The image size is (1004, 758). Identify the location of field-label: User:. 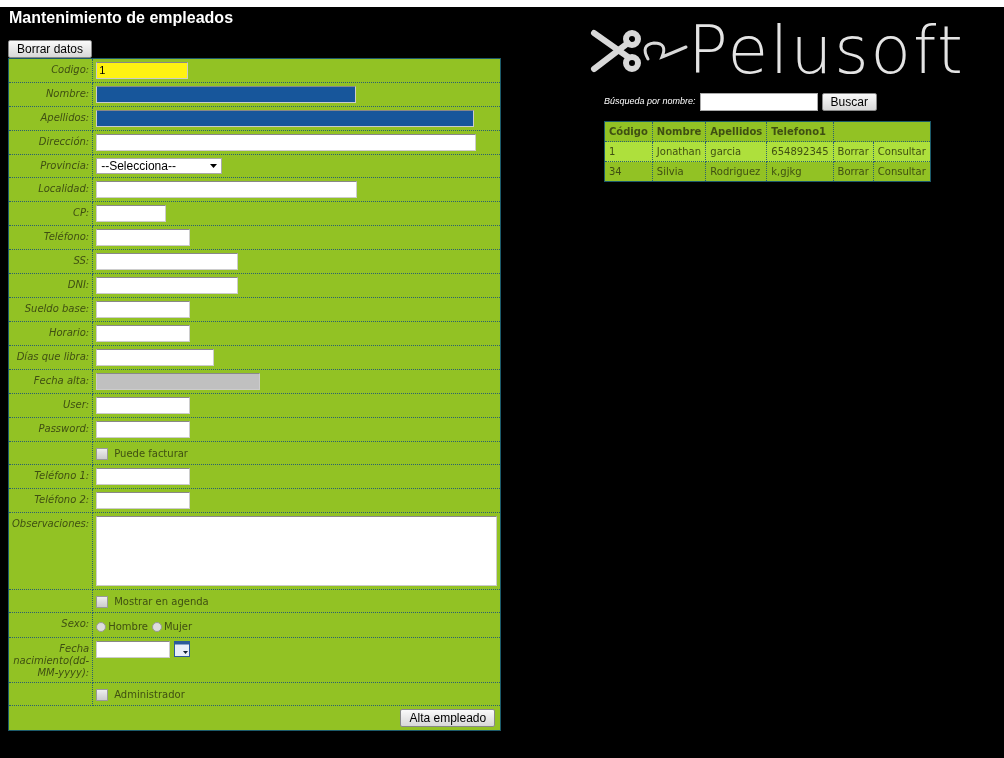
(76, 404).